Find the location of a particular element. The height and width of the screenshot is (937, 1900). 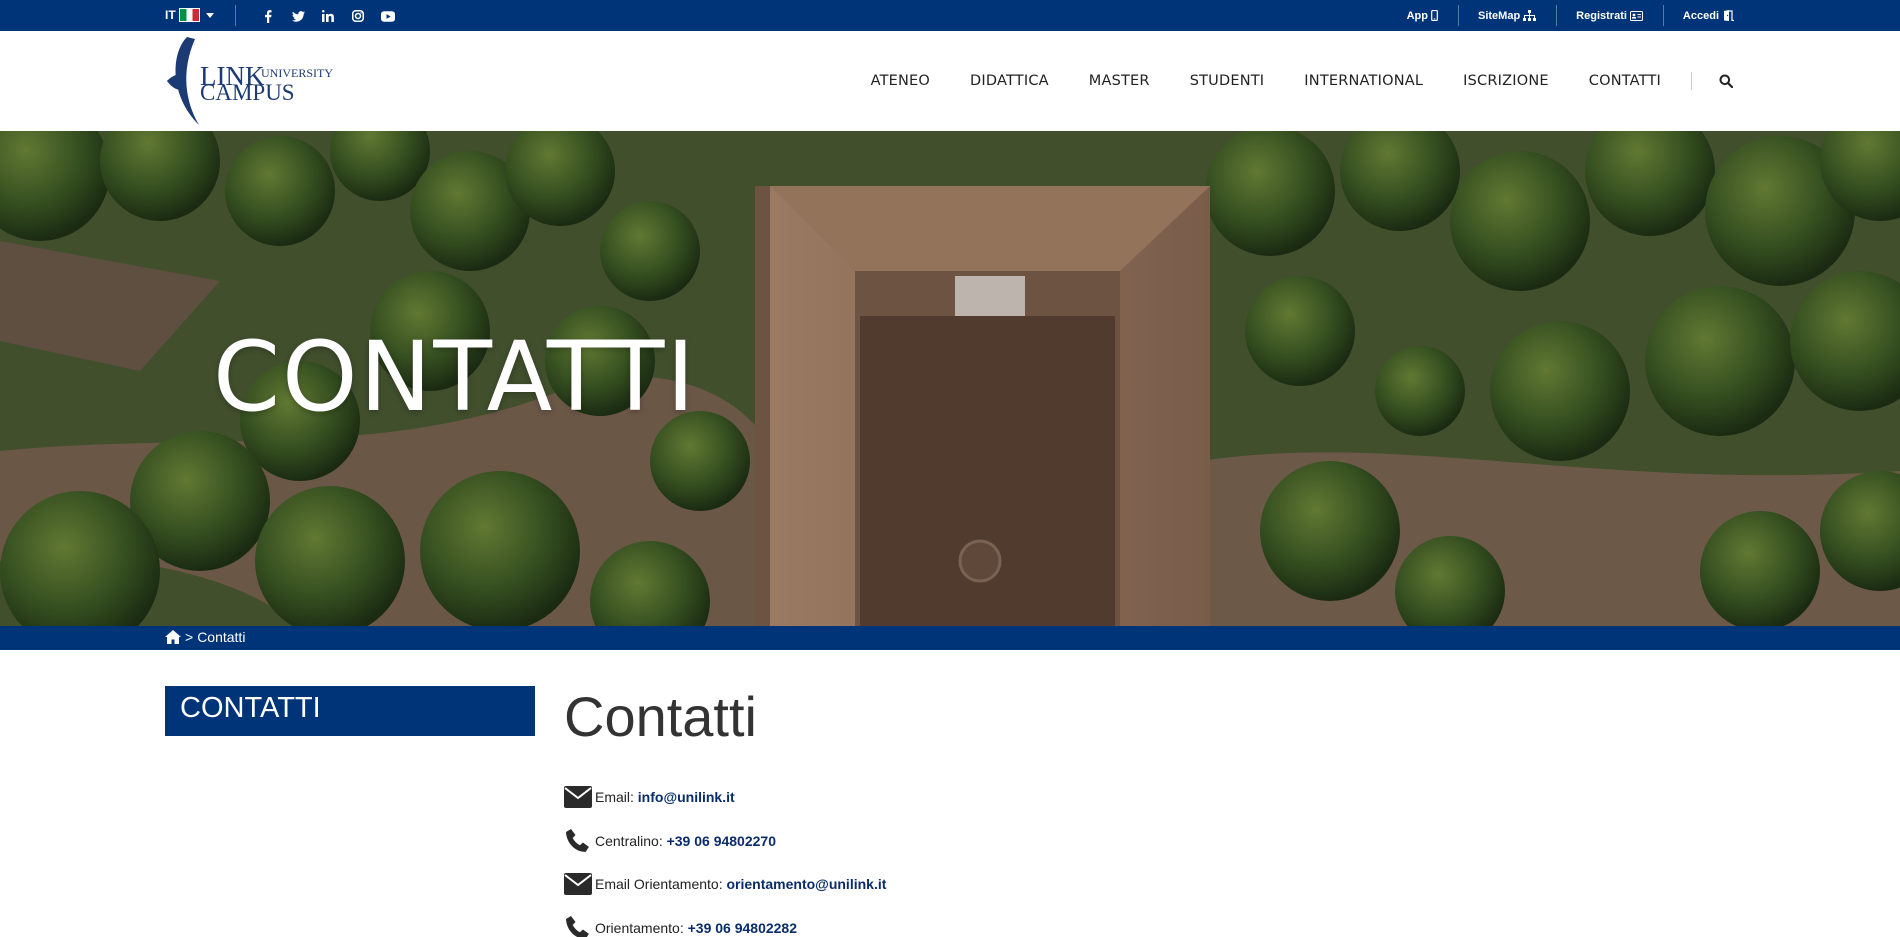

login-link: Accedi is located at coordinates (1698, 15).